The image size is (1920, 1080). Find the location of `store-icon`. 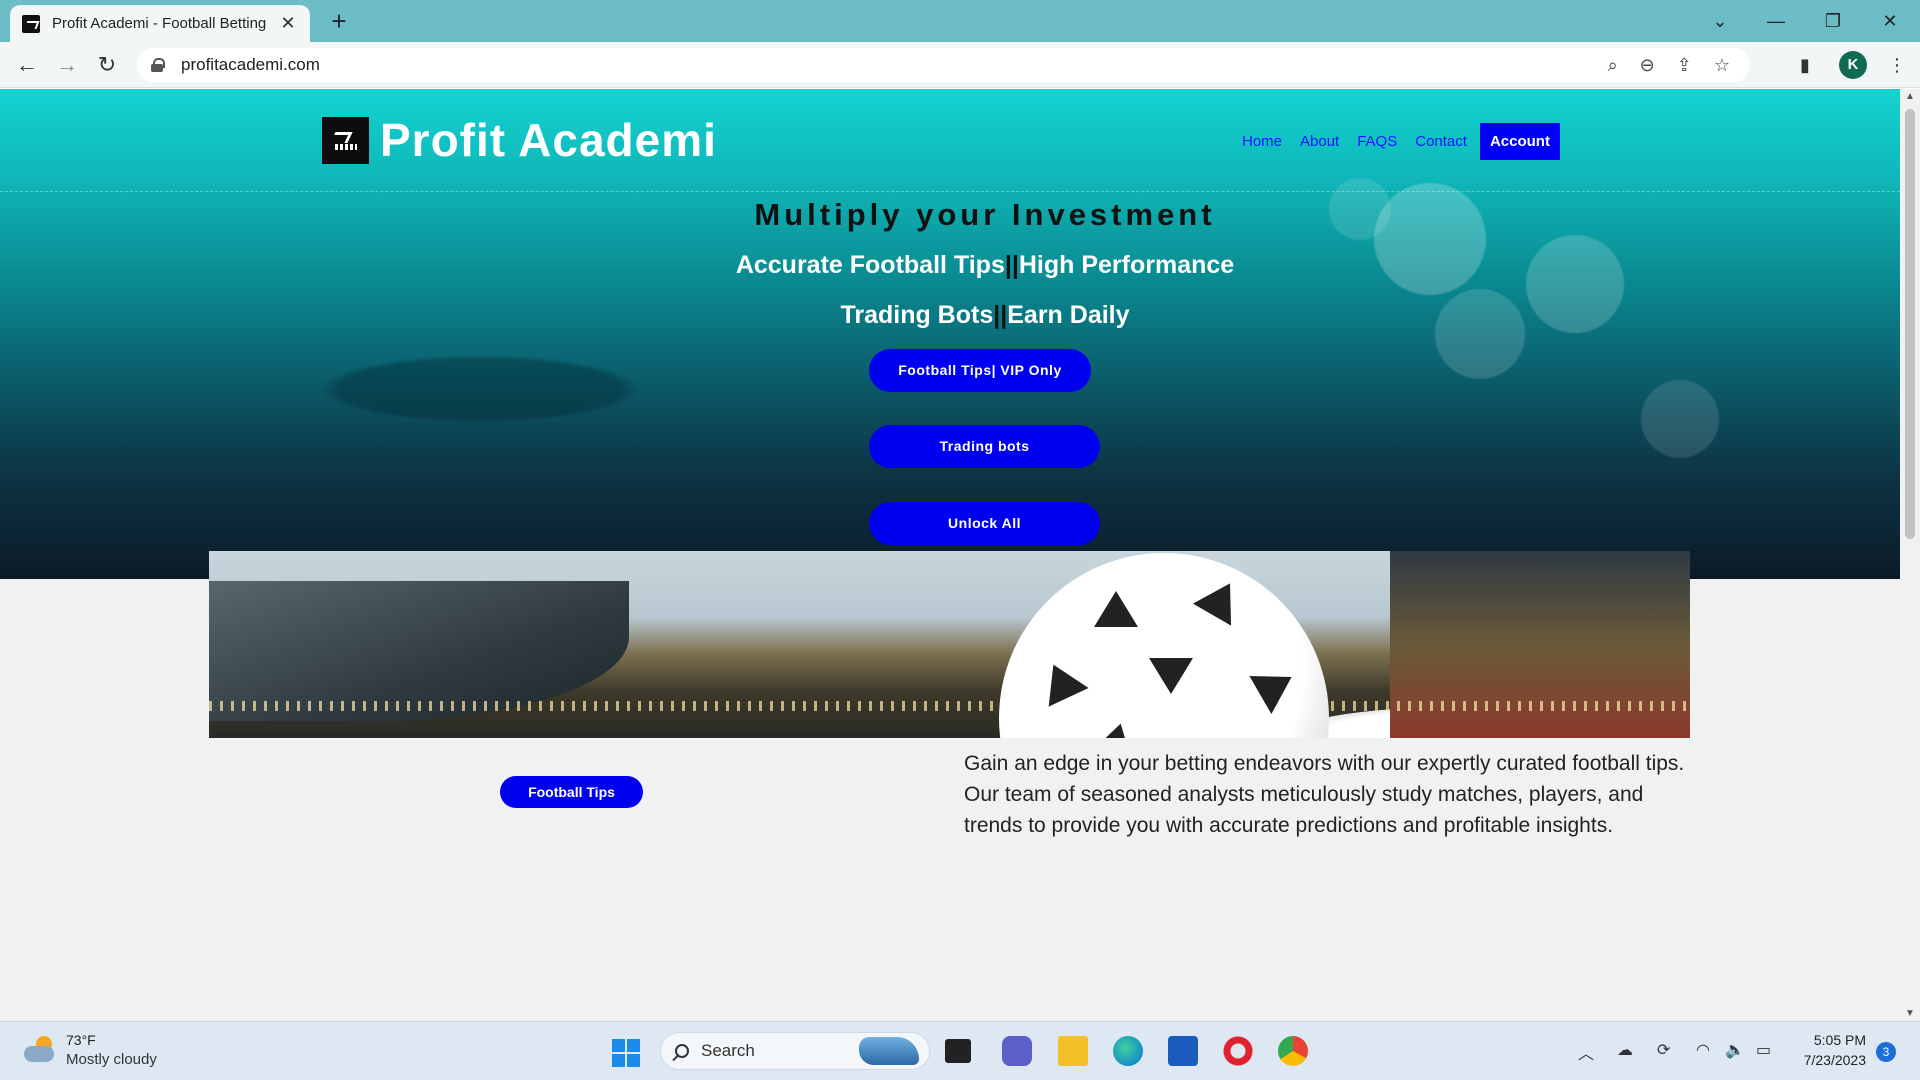

store-icon is located at coordinates (1183, 1051).